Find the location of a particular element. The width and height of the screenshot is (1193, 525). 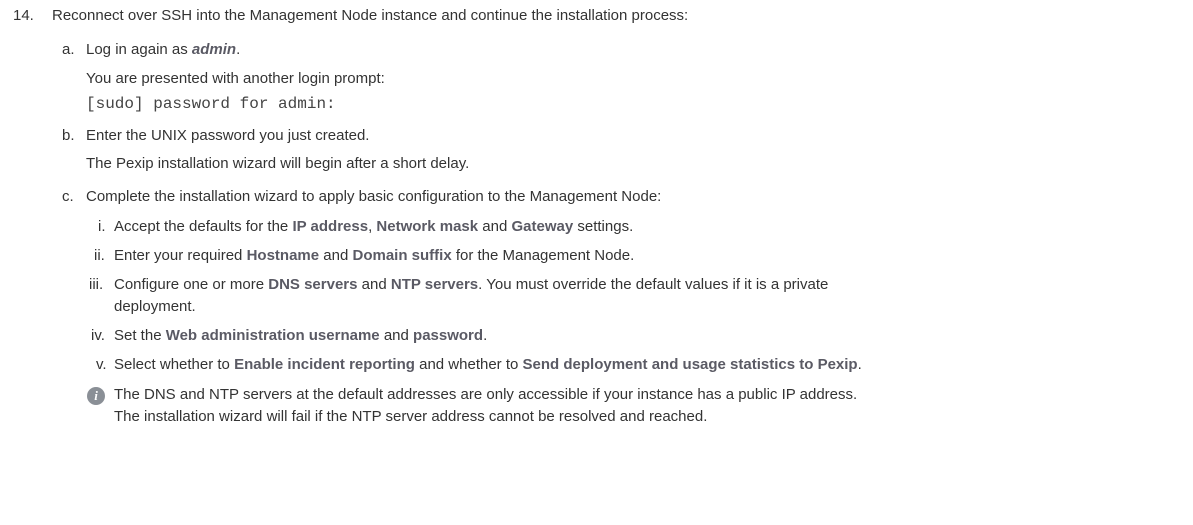

item-iv-t1: Set the is located at coordinates (140, 335).